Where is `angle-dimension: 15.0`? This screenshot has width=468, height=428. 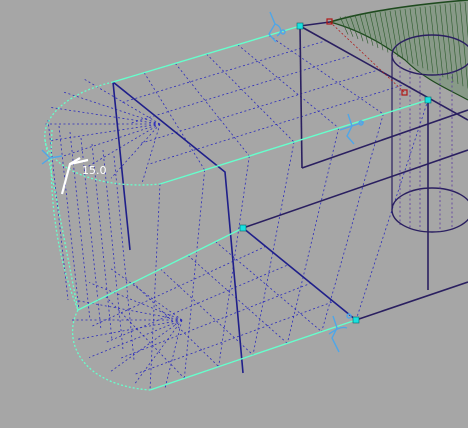 angle-dimension: 15.0 is located at coordinates (83, 176).